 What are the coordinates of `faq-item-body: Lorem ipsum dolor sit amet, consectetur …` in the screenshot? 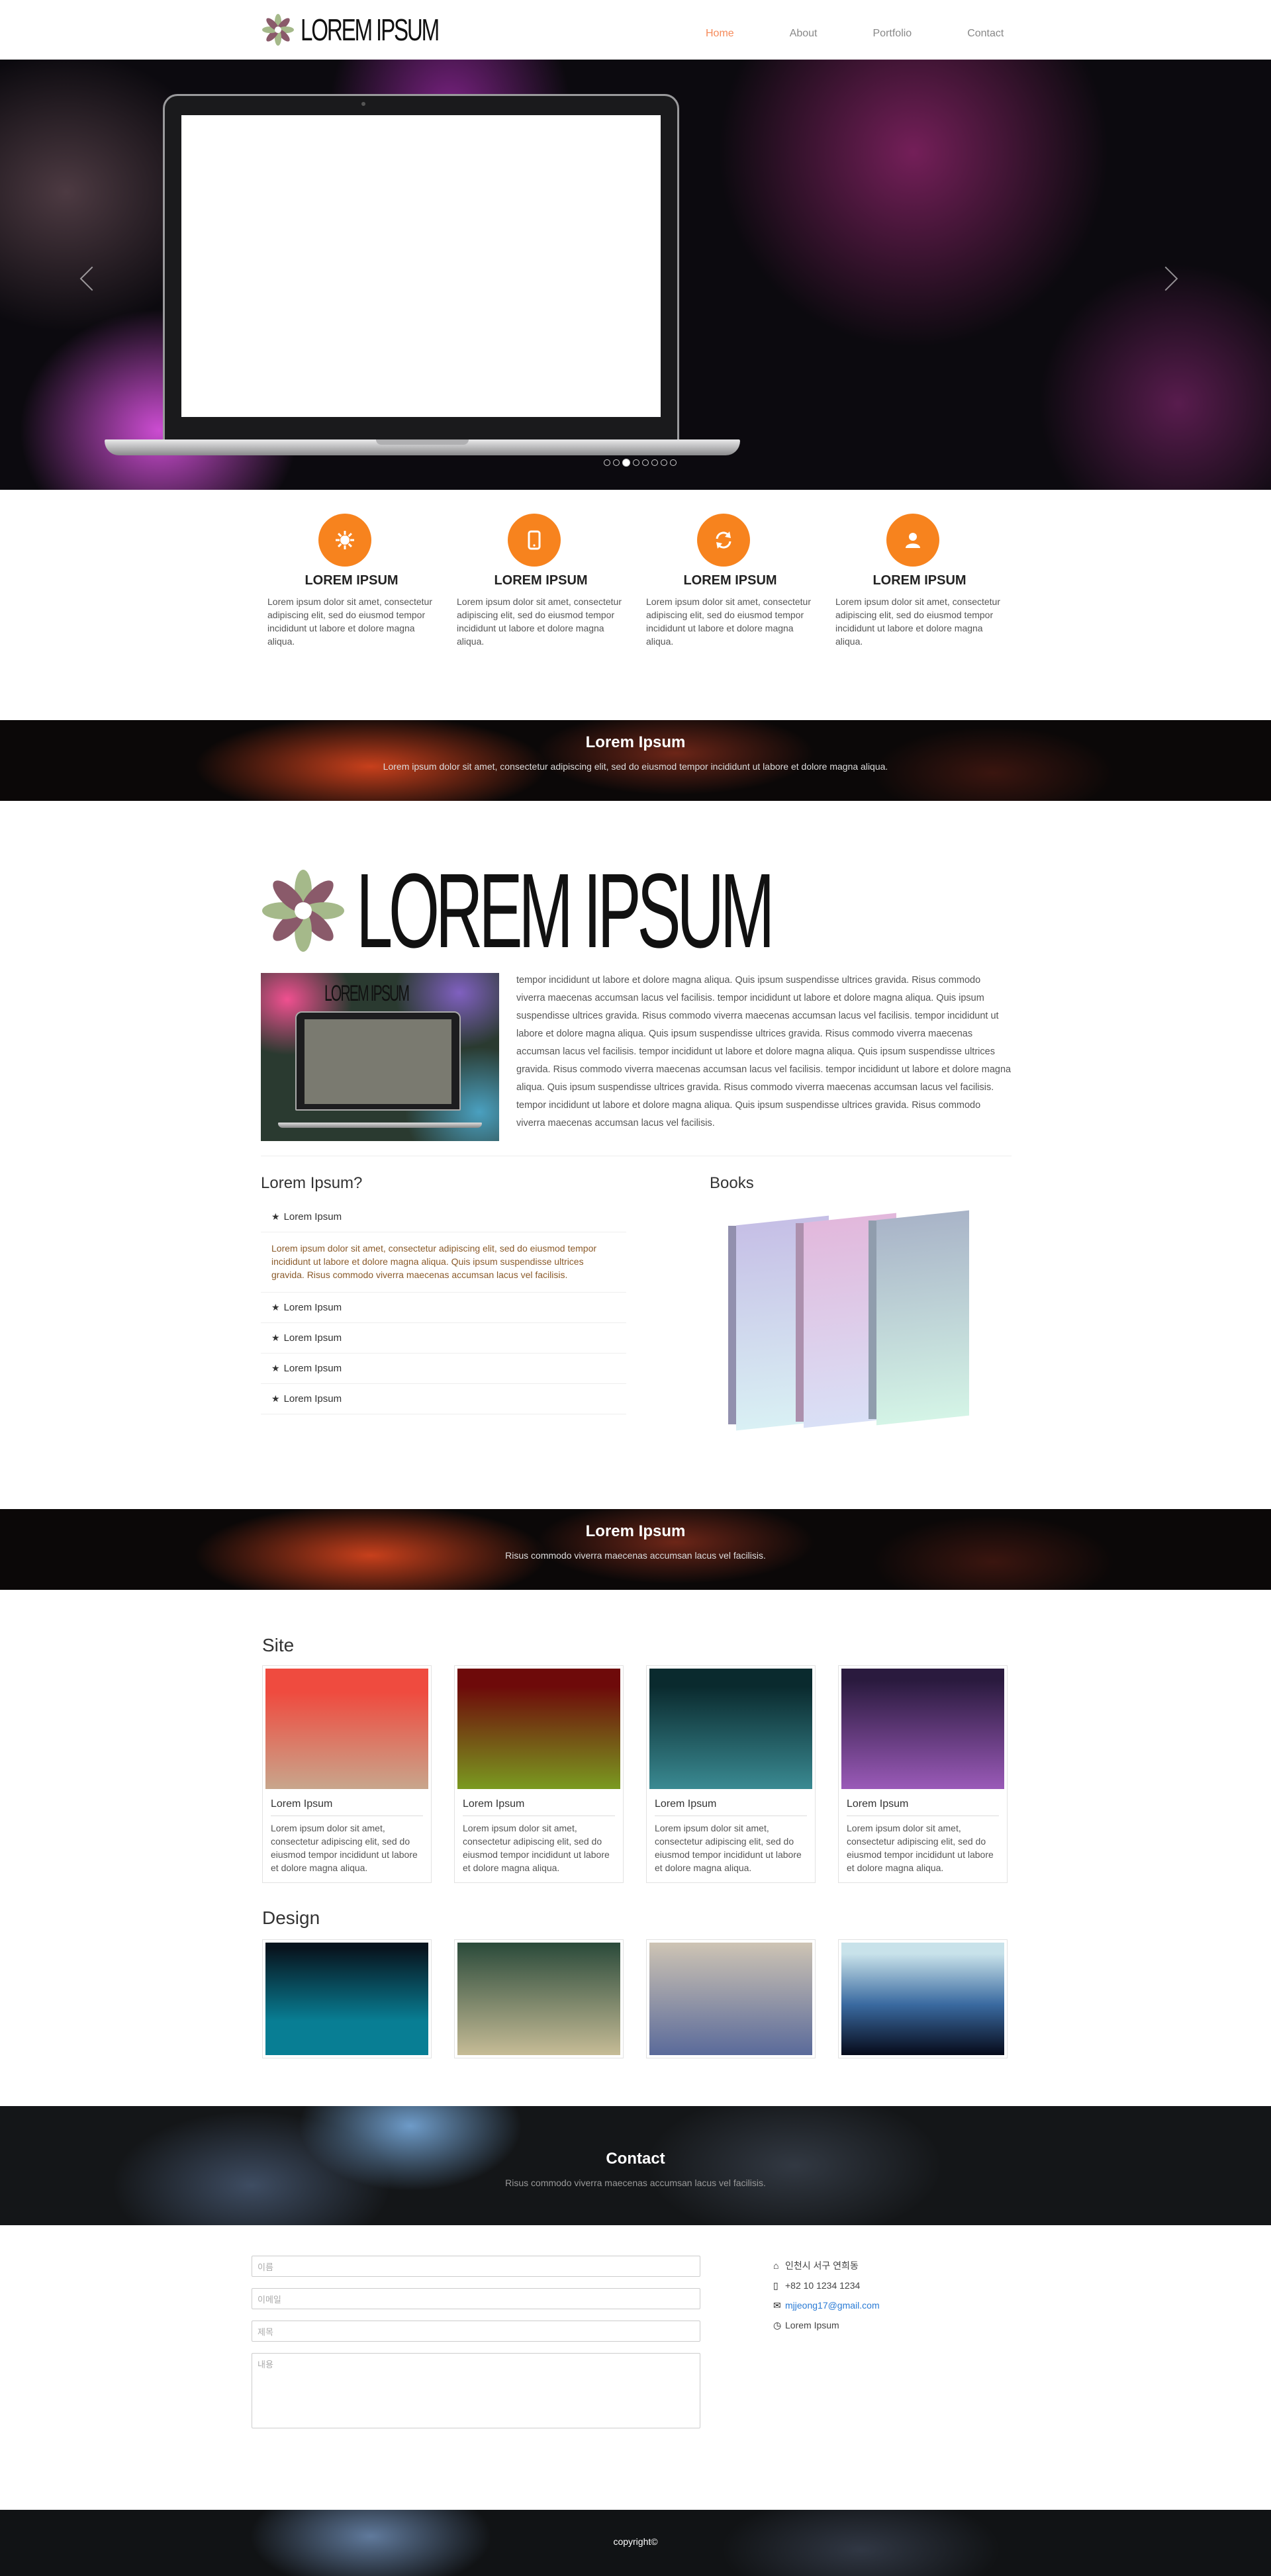 It's located at (444, 1262).